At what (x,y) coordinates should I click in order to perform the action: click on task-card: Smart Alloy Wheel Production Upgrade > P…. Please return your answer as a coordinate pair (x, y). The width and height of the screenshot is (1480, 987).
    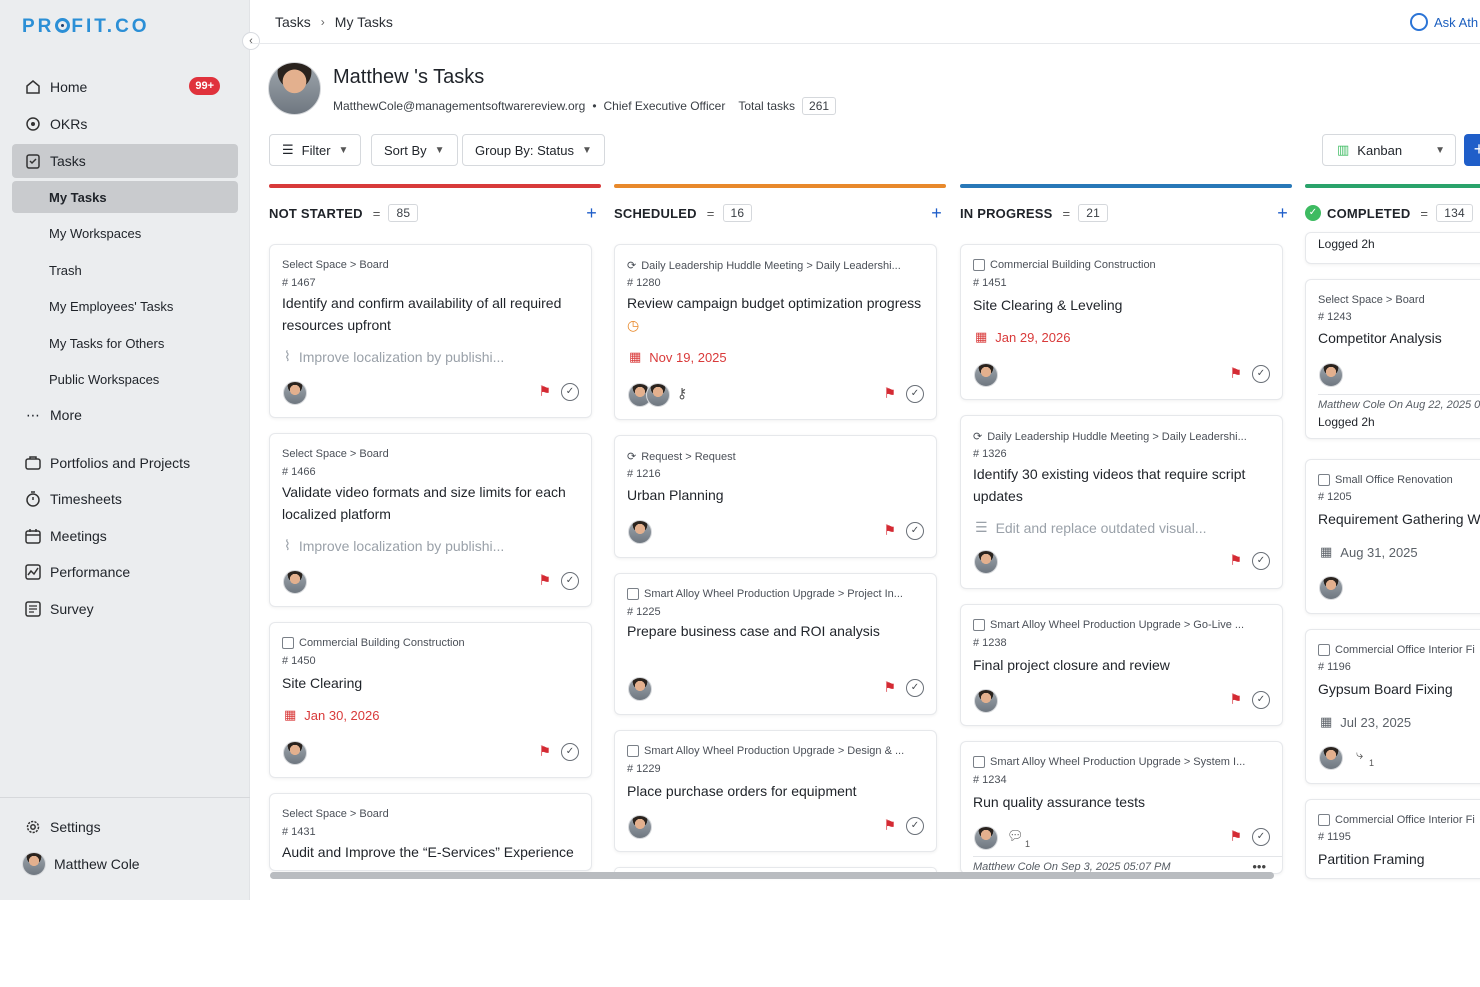
    Looking at the image, I should click on (775, 644).